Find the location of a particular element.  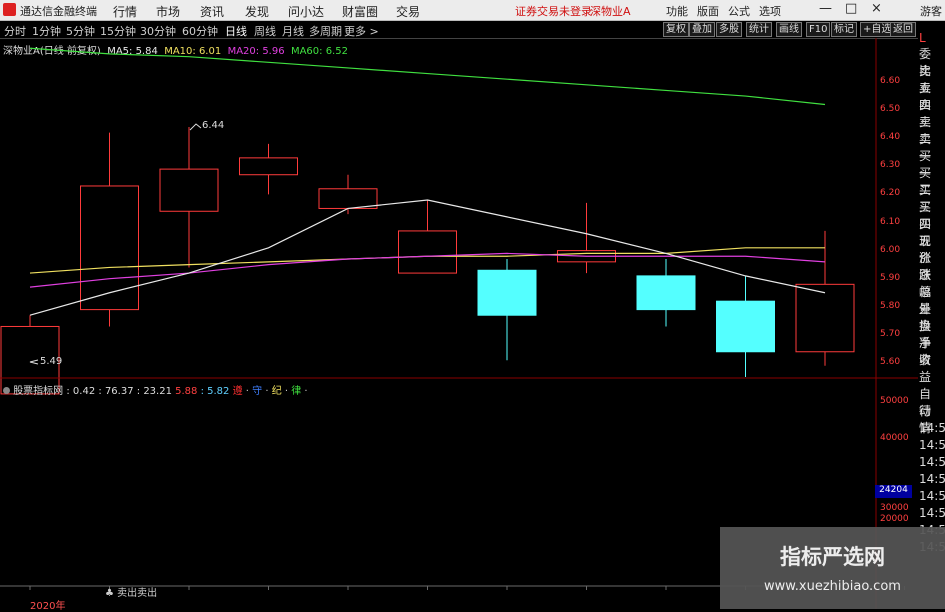

quote-field-label: 收益 is located at coordinates (925, 368).